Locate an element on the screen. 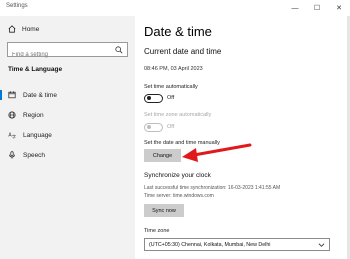 This screenshot has width=350, height=259. search-box is located at coordinates (67, 52).